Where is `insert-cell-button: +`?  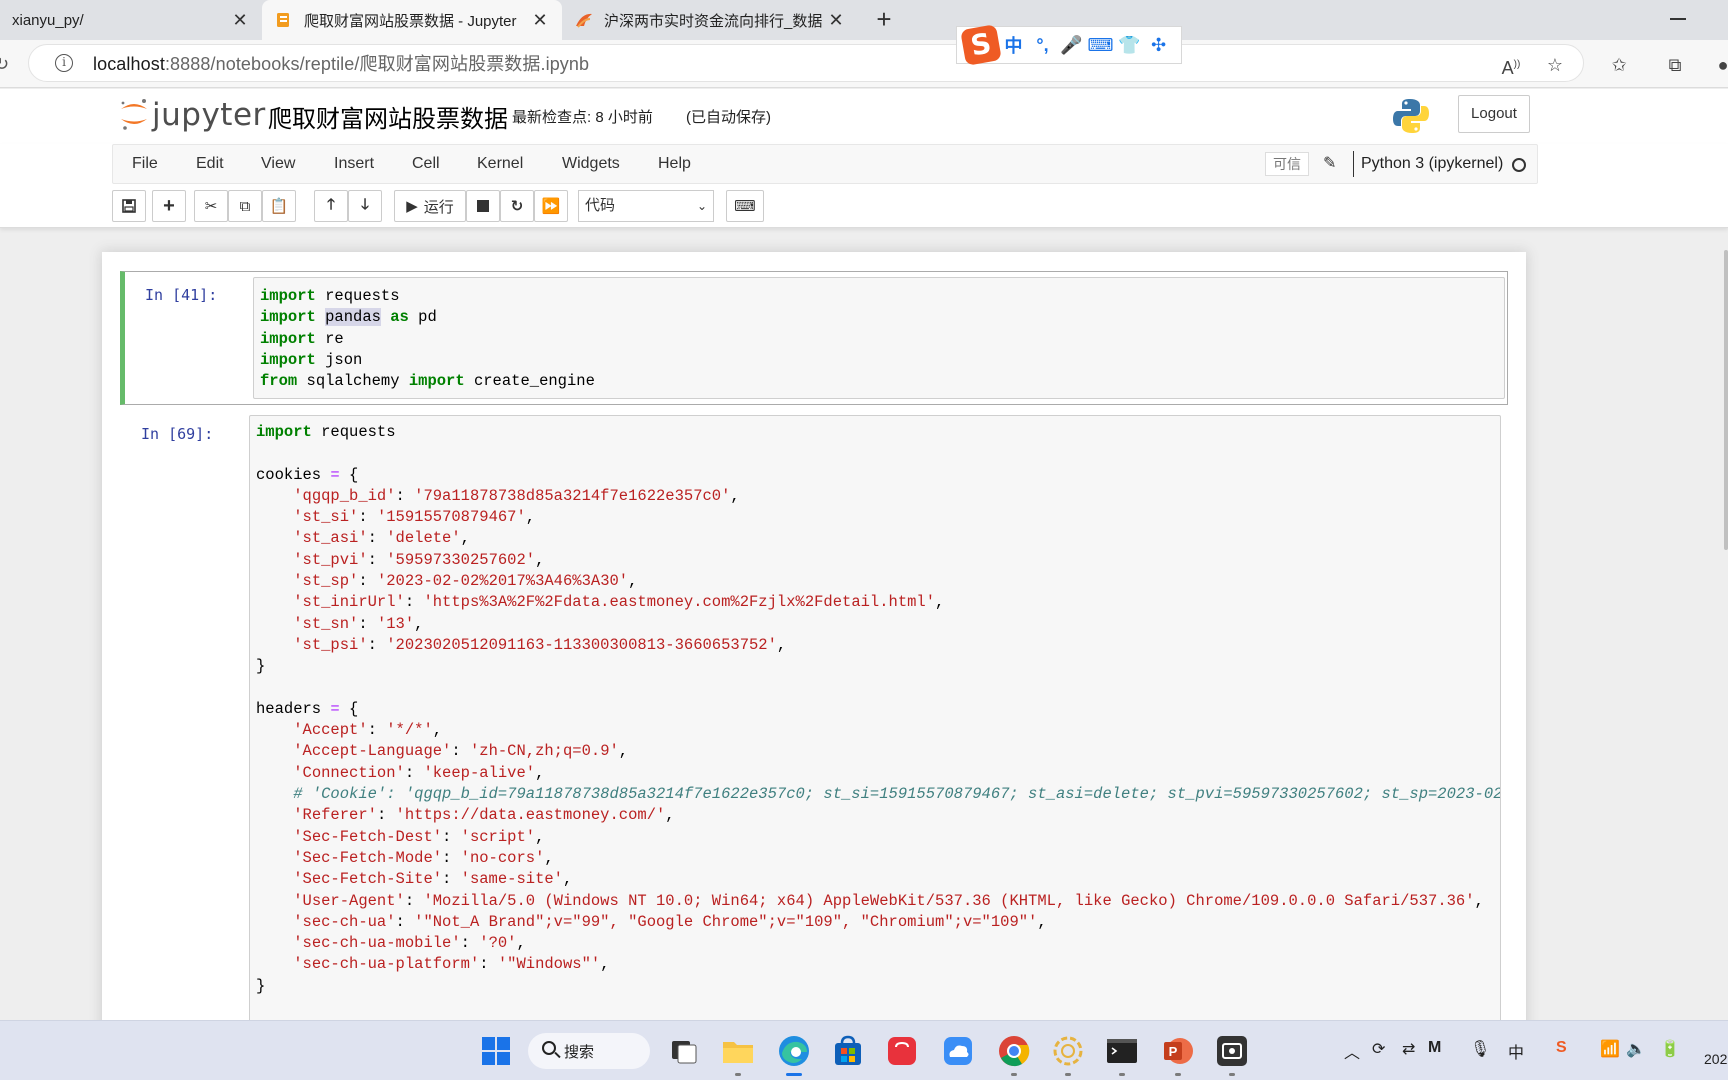 insert-cell-button: + is located at coordinates (169, 206).